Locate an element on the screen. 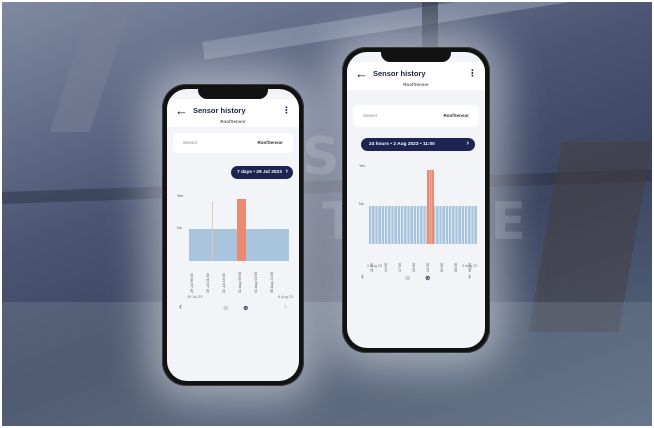 This screenshot has height=428, width=654. range-end-label: 6 Aug 23 is located at coordinates (285, 297).